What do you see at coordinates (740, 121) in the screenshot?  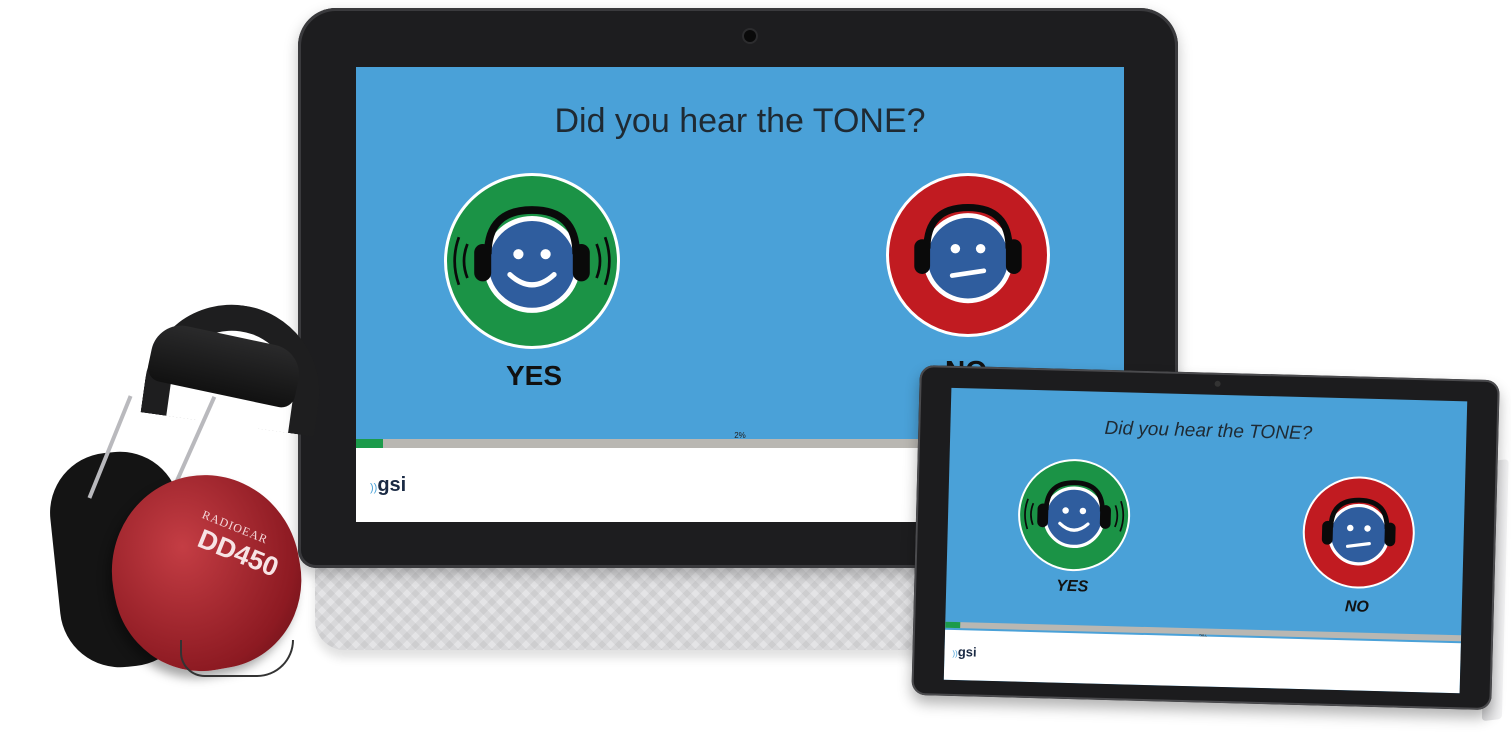 I see `question-heading: Did you hear the TONE?` at bounding box center [740, 121].